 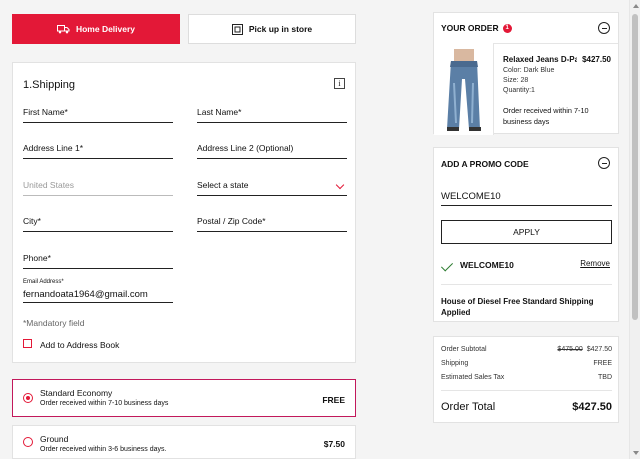 I want to click on item-count-badge: 1, so click(x=507, y=28).